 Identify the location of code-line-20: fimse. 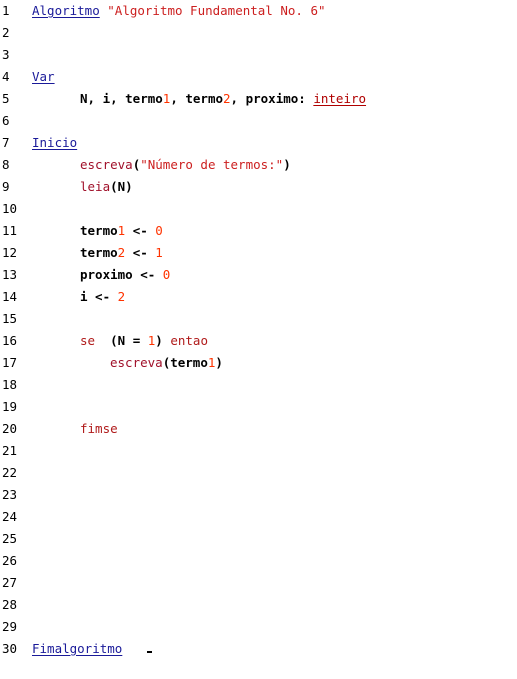
(99, 429).